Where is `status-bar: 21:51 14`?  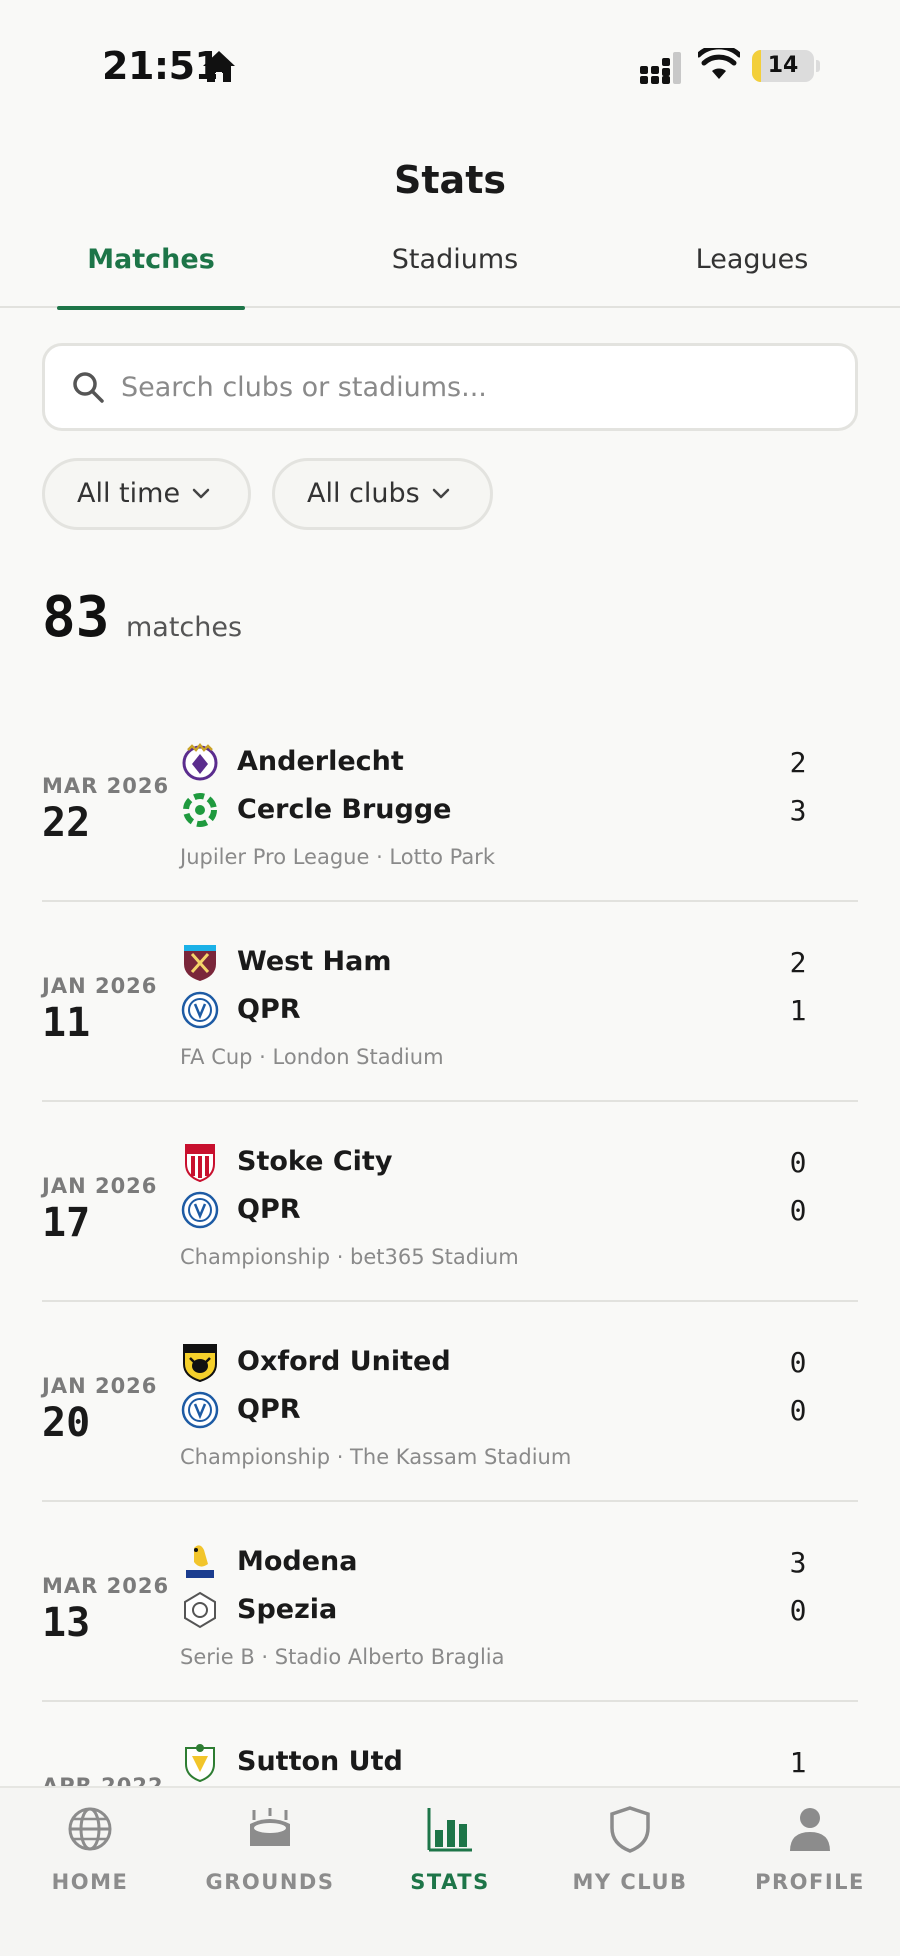
status-bar: 21:51 14 is located at coordinates (450, 65).